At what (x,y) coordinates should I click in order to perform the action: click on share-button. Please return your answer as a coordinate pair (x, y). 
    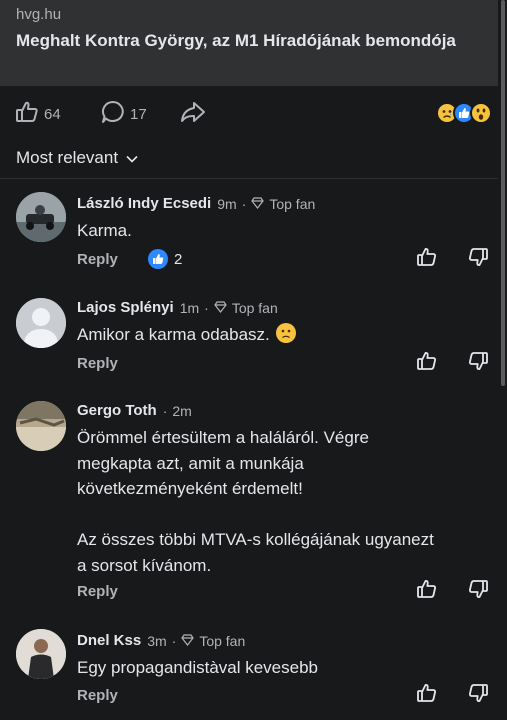
    Looking at the image, I should click on (193, 114).